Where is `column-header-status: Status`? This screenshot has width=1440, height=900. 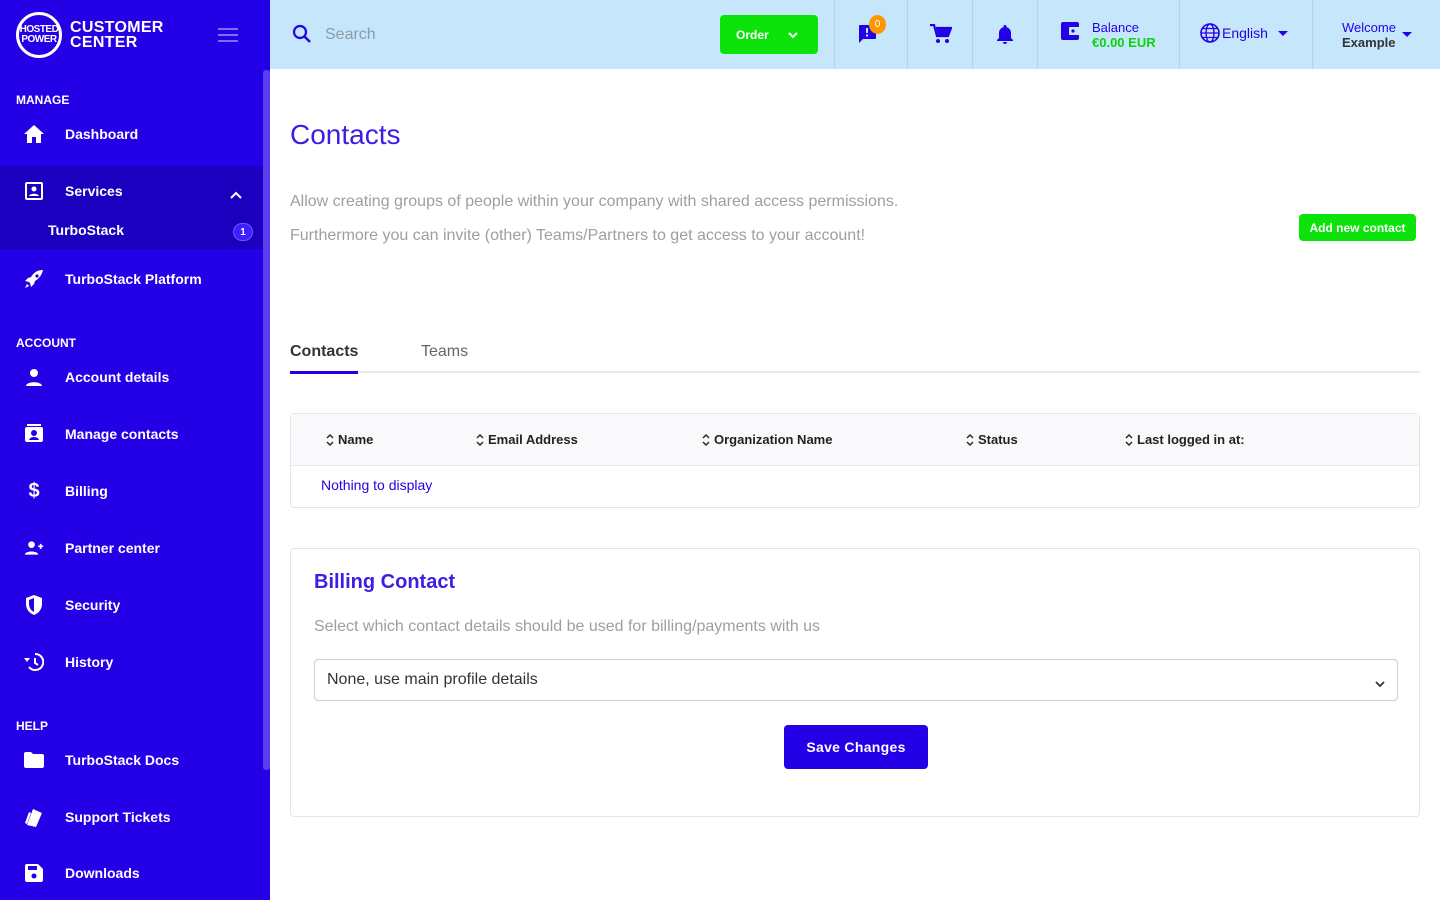 column-header-status: Status is located at coordinates (992, 439).